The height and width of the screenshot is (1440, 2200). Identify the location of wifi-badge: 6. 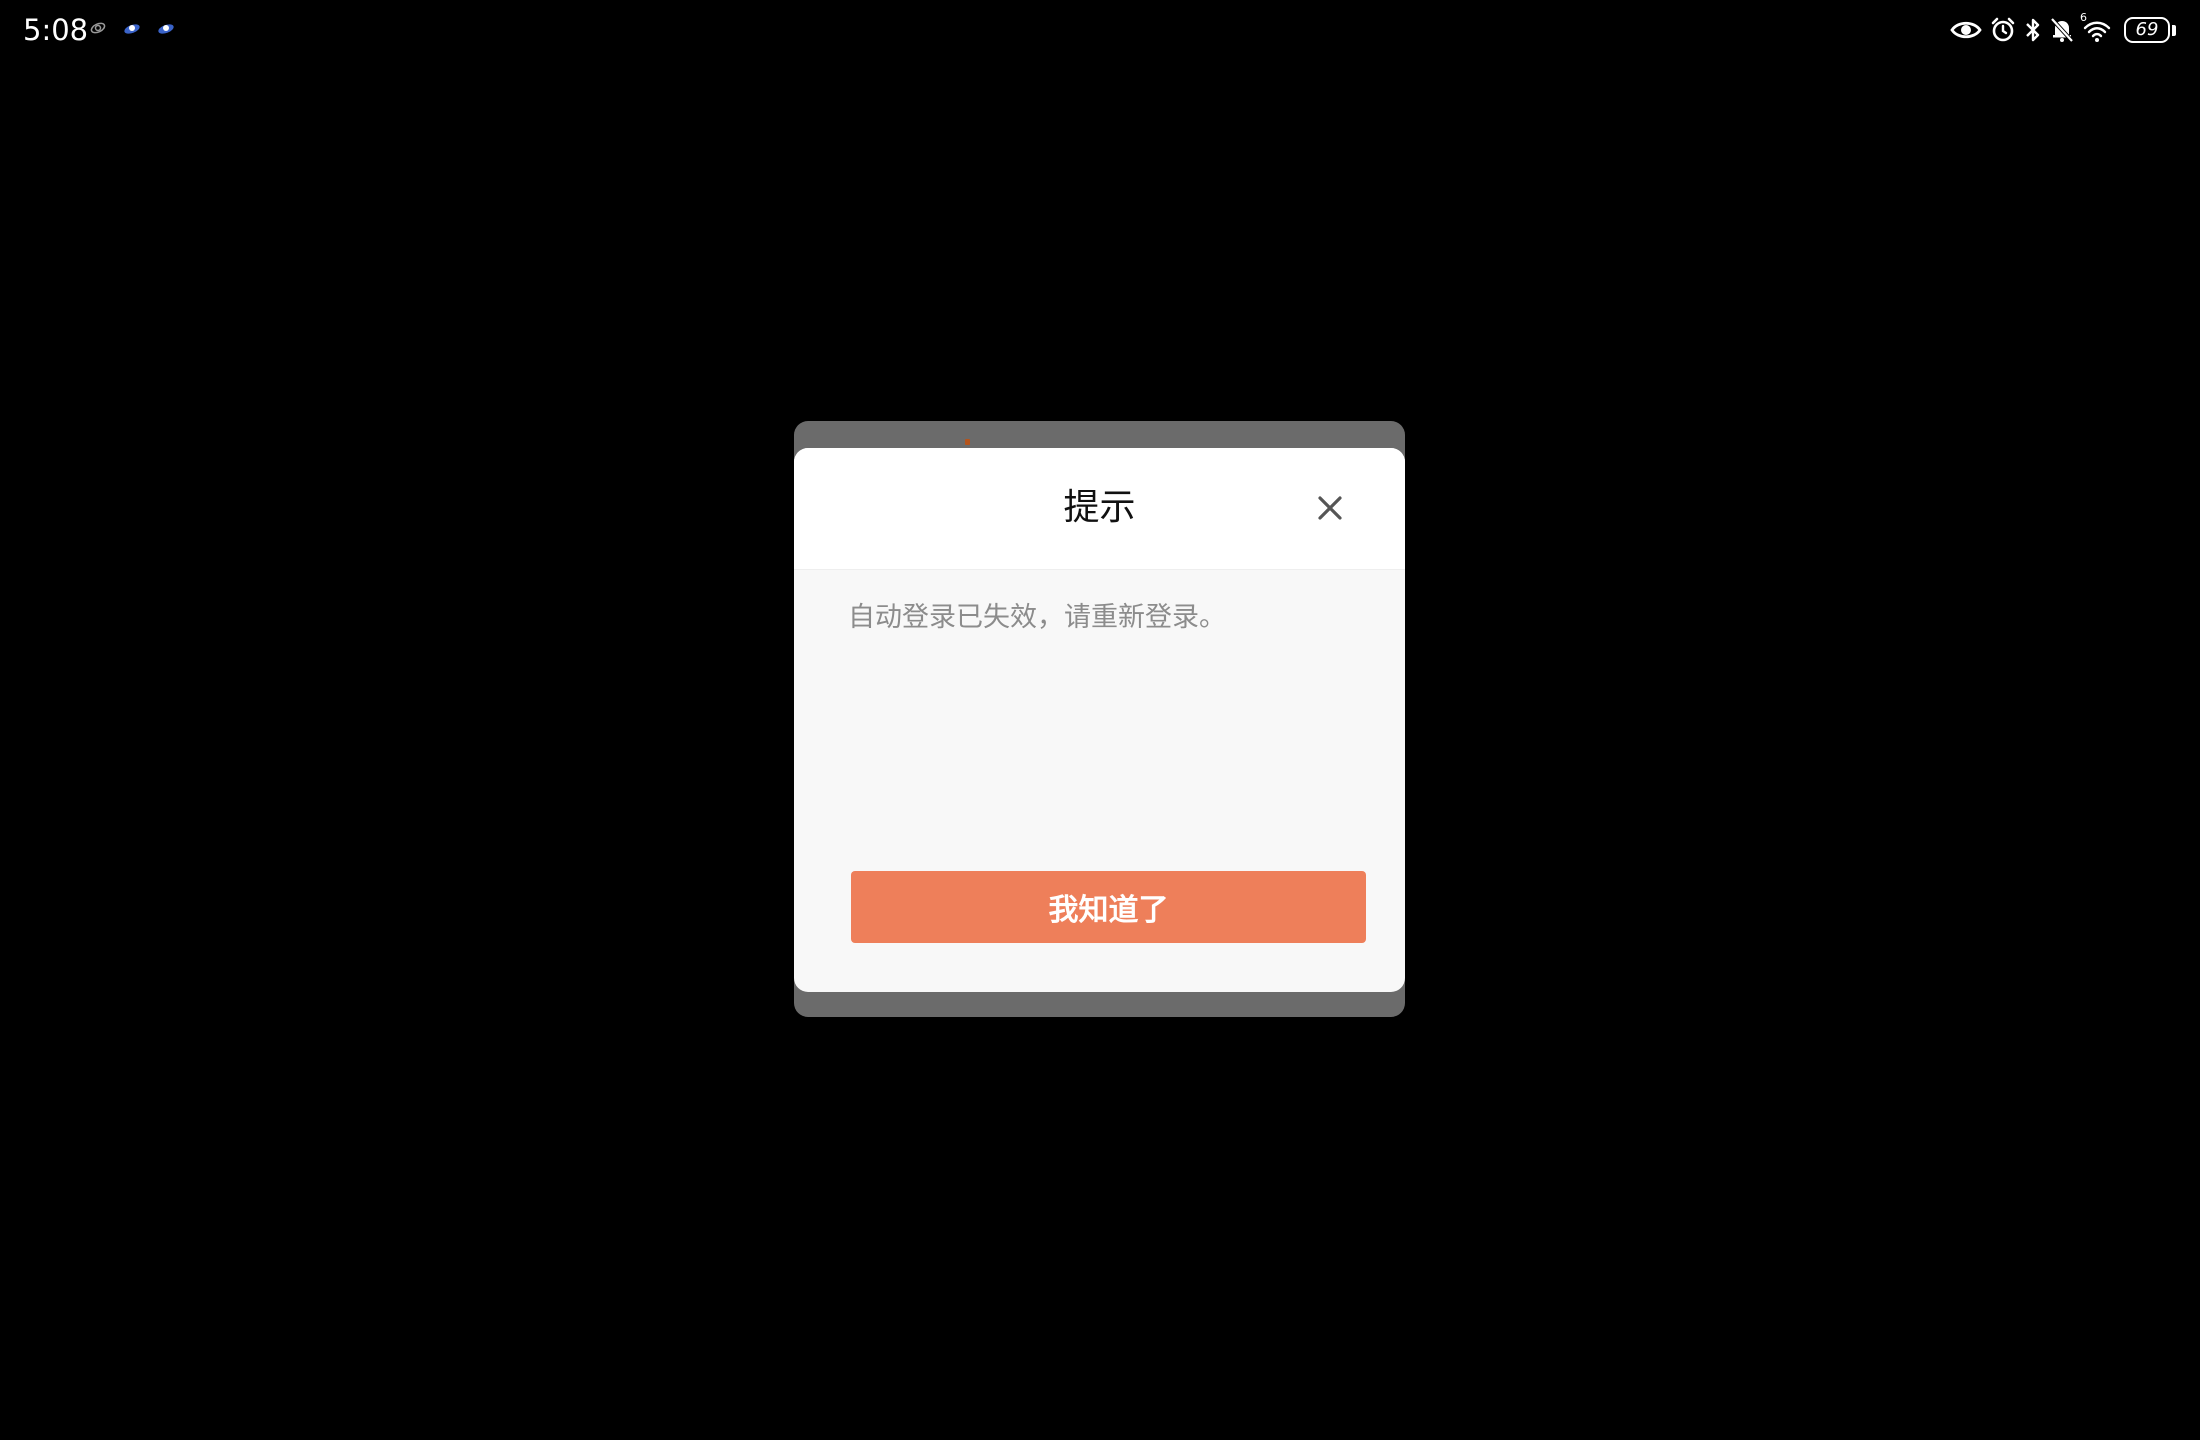
(2083, 17).